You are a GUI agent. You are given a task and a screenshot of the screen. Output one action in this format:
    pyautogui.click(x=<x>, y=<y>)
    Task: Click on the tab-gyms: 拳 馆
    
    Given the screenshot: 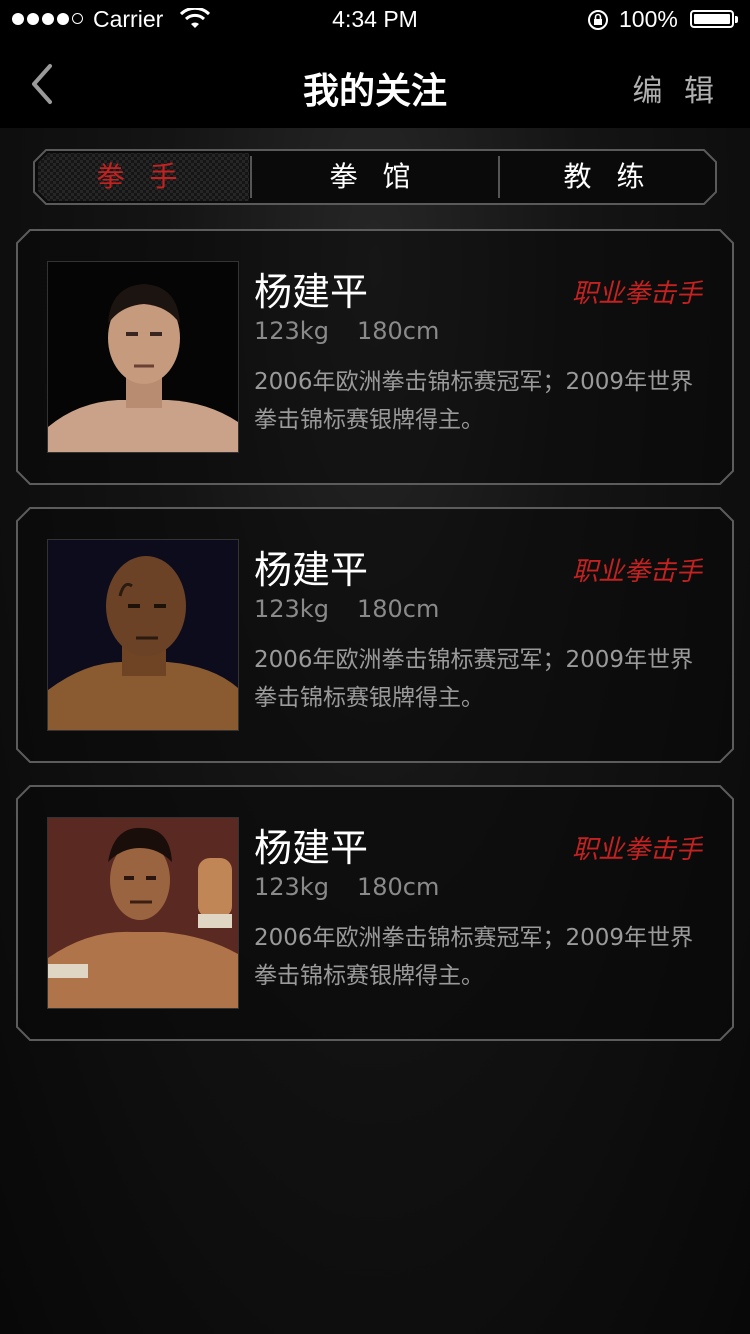 What is the action you would take?
    pyautogui.click(x=374, y=177)
    